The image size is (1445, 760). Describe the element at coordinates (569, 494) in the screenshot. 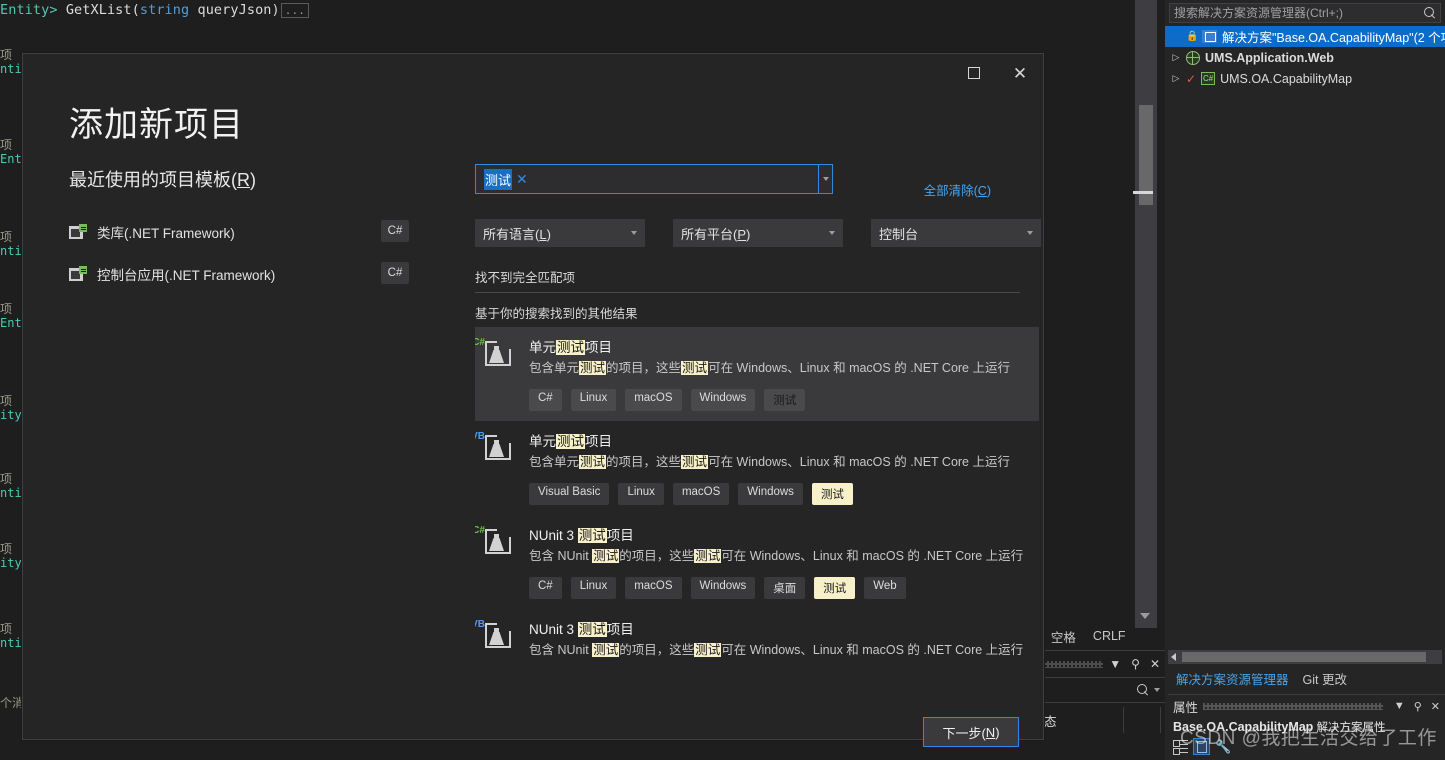

I see `template-tag-0: Visual Basic` at that location.